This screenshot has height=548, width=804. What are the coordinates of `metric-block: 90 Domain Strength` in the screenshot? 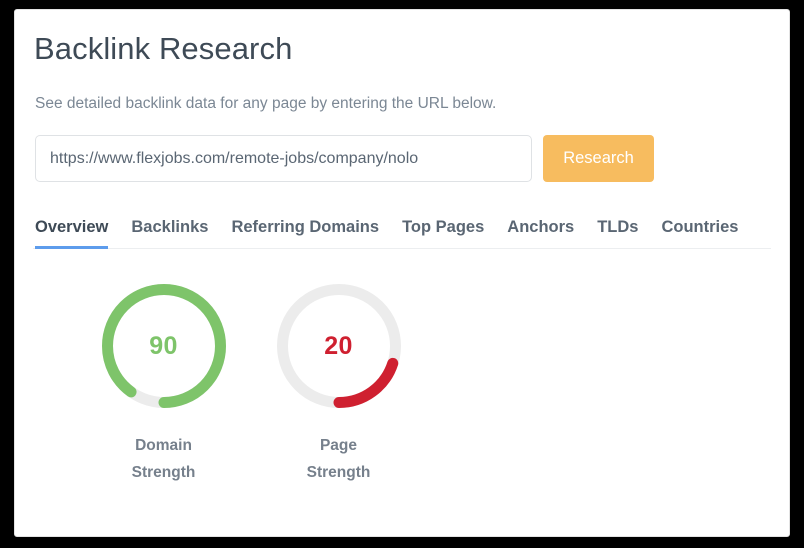 It's located at (163, 385).